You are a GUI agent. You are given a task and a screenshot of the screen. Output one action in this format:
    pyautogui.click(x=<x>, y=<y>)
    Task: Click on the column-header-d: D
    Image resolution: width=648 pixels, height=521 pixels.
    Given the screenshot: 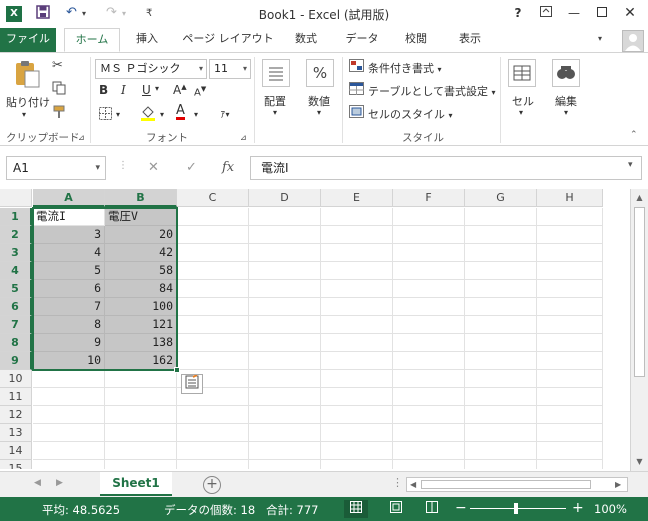 What is the action you would take?
    pyautogui.click(x=285, y=198)
    